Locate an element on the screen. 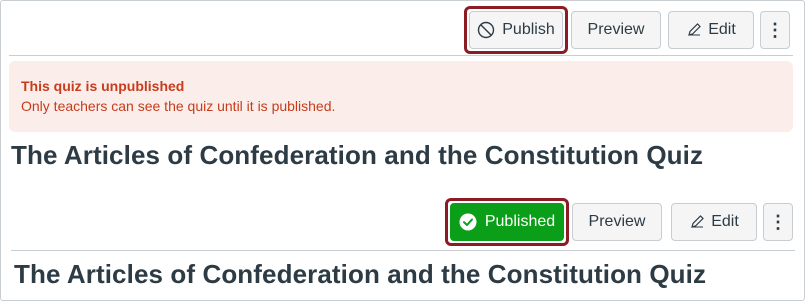  published-toolbar-divider is located at coordinates (403, 250).